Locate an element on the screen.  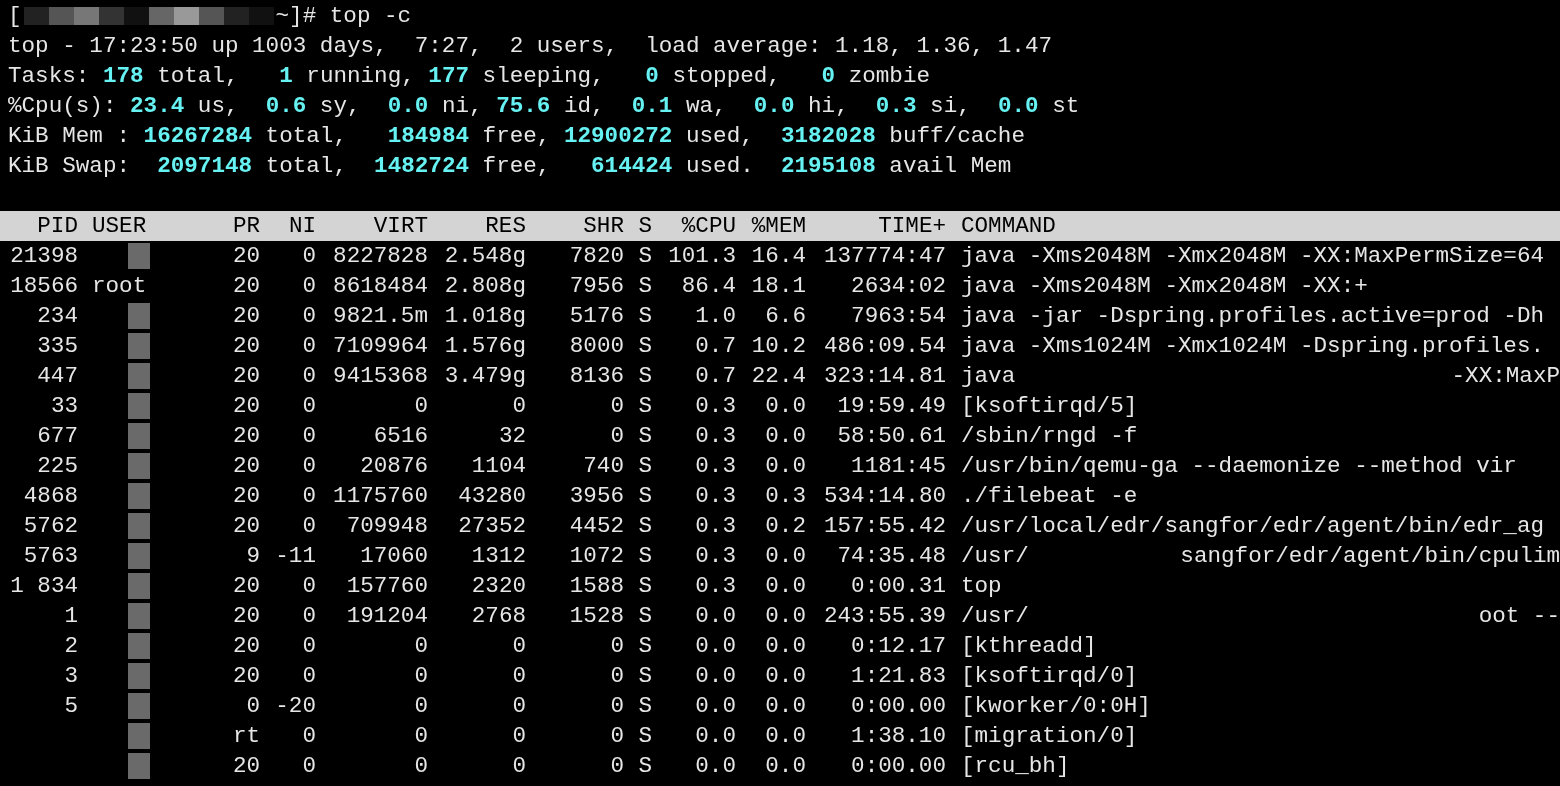
table-cell: 0:00.31 is located at coordinates (898, 586).